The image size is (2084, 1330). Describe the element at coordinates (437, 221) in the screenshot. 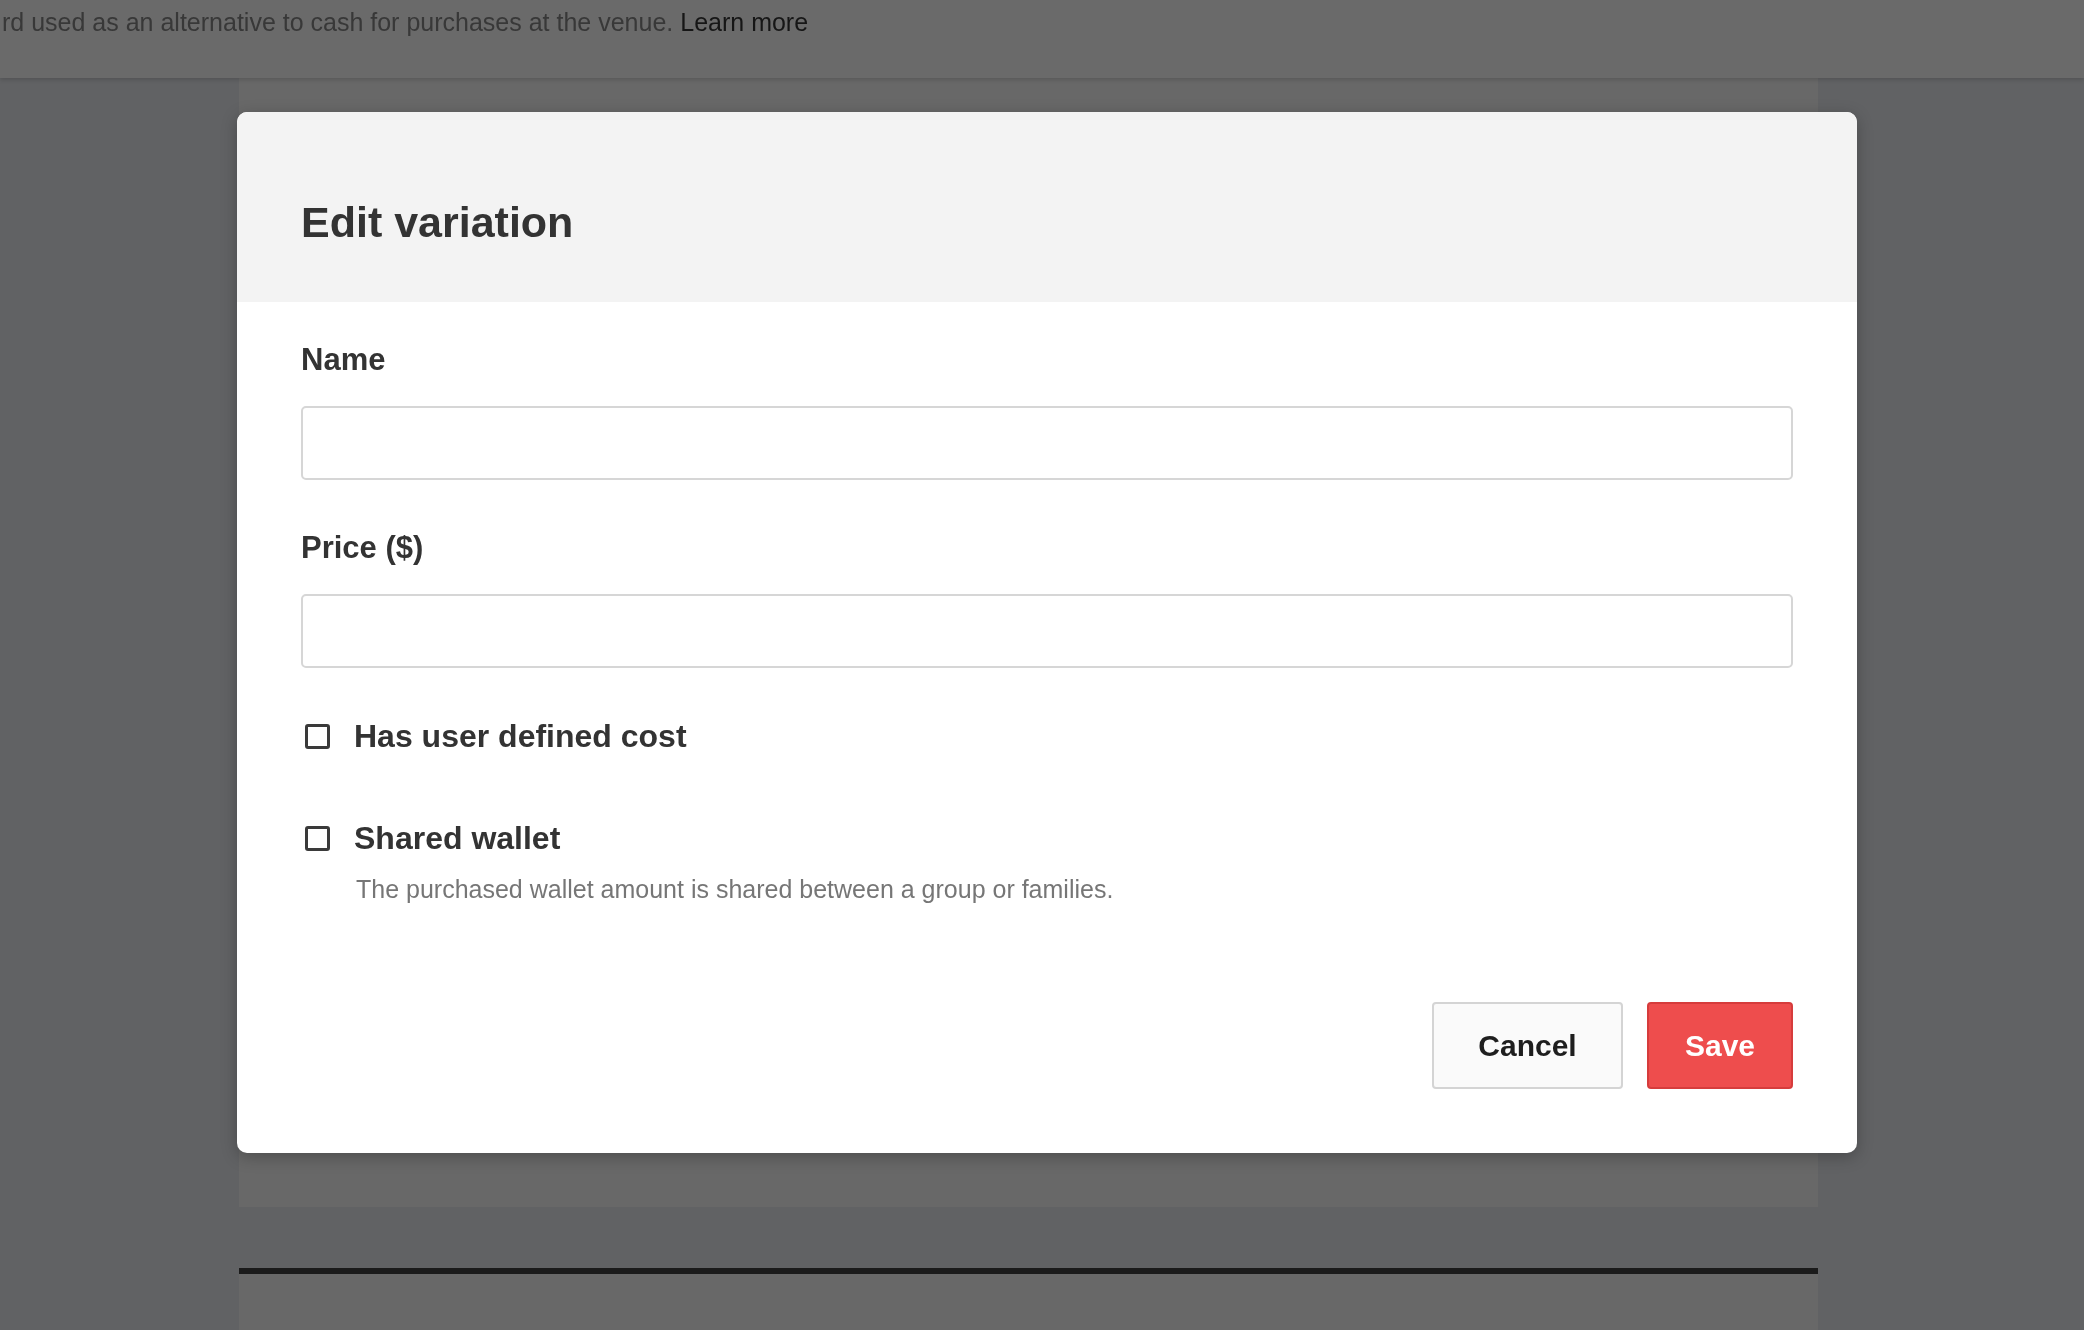

I see `dialog-title: Edit variation` at that location.